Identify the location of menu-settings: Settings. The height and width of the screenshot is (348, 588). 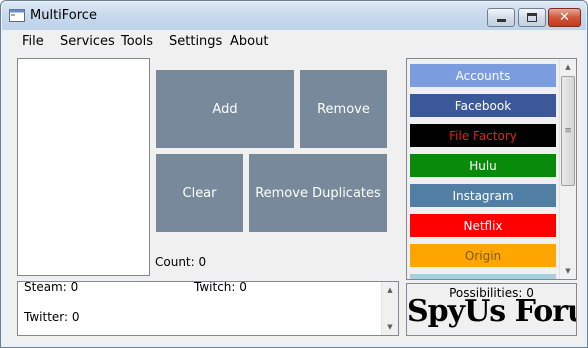
(195, 41).